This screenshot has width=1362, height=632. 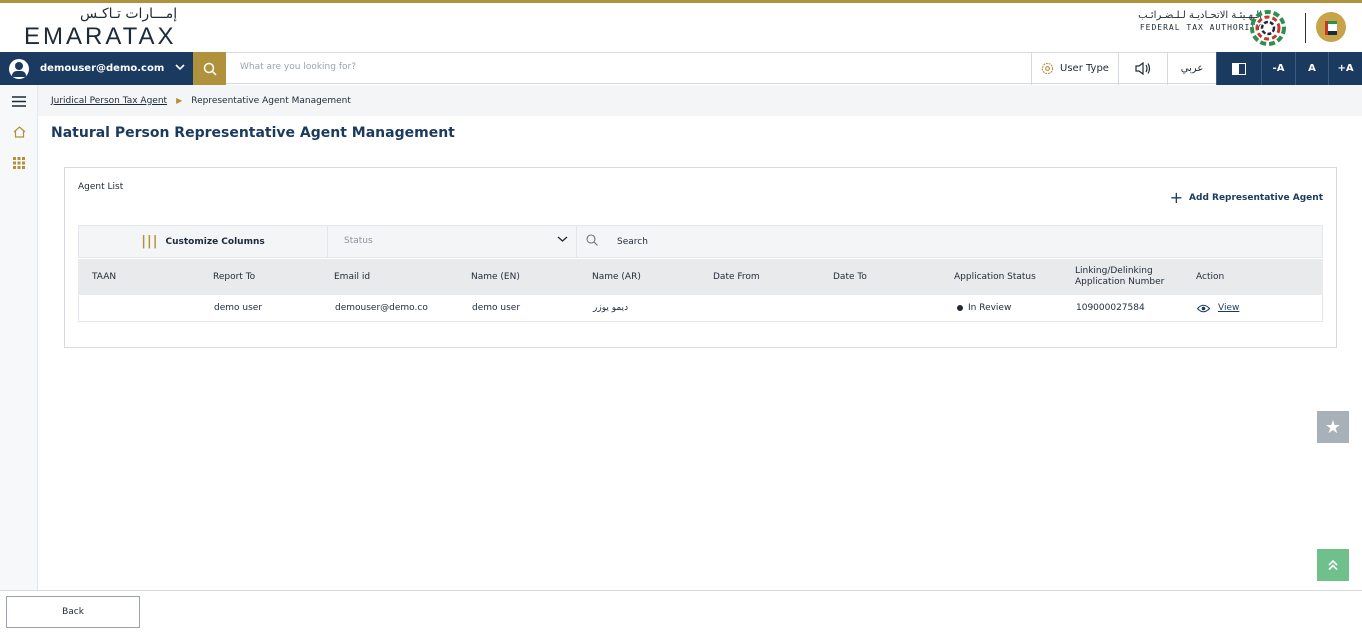 I want to click on contrast-icon, so click(x=1239, y=68).